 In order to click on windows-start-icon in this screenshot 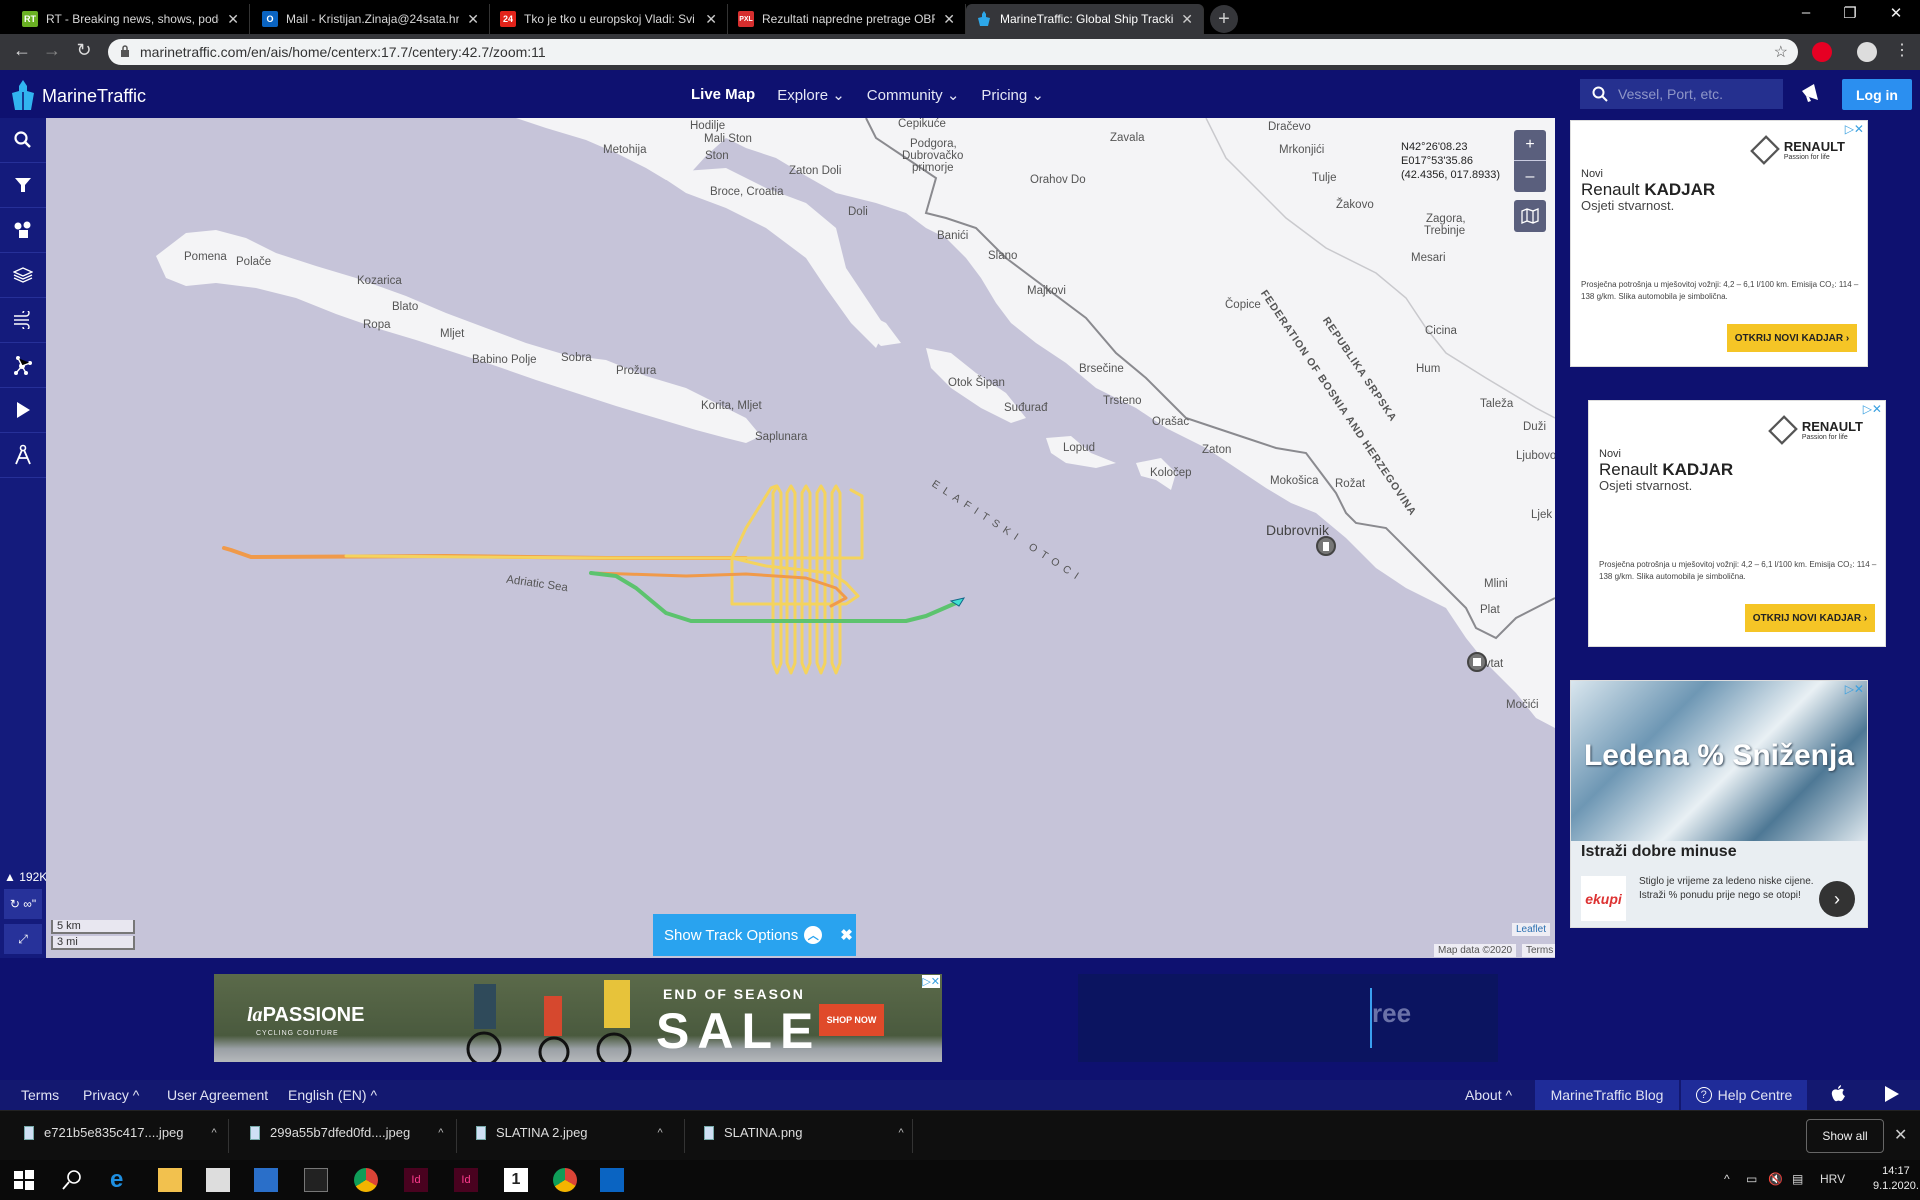, I will do `click(24, 1180)`.